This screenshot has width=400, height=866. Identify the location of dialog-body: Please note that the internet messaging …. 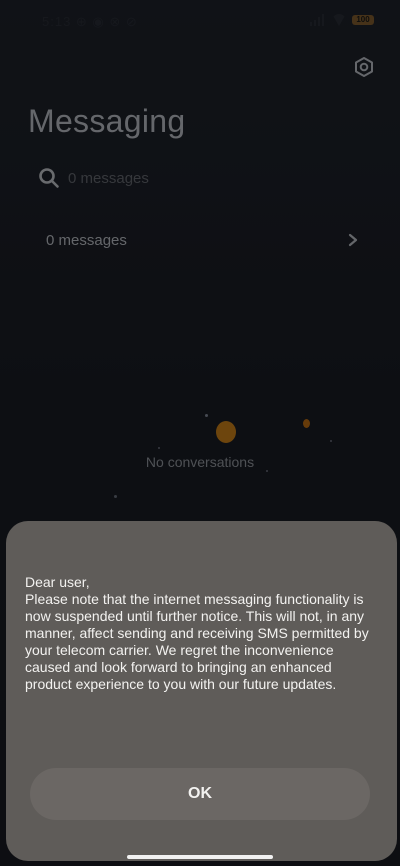
(197, 641).